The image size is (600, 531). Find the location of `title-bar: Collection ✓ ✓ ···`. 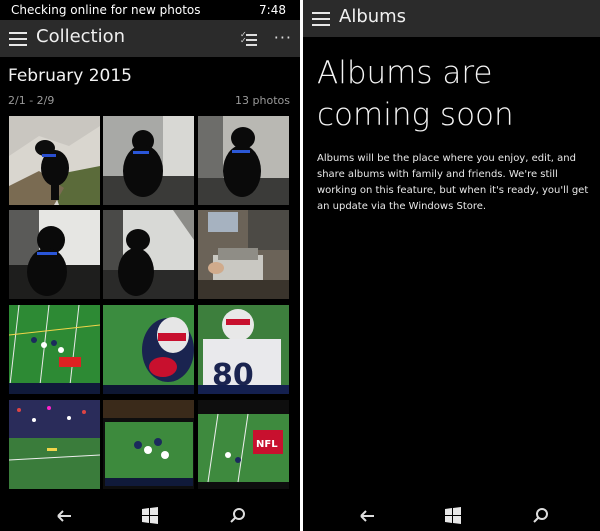

title-bar: Collection ✓ ✓ ··· is located at coordinates (150, 38).